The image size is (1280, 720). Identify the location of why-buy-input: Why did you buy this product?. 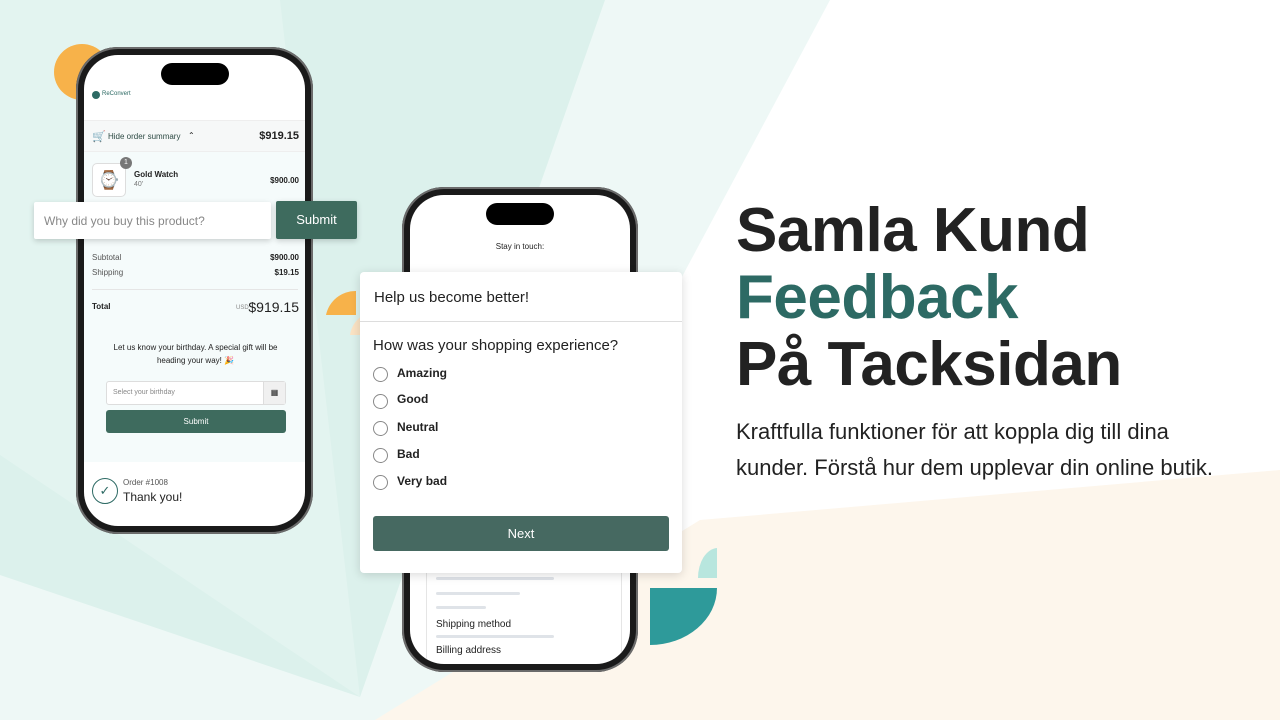
(152, 220).